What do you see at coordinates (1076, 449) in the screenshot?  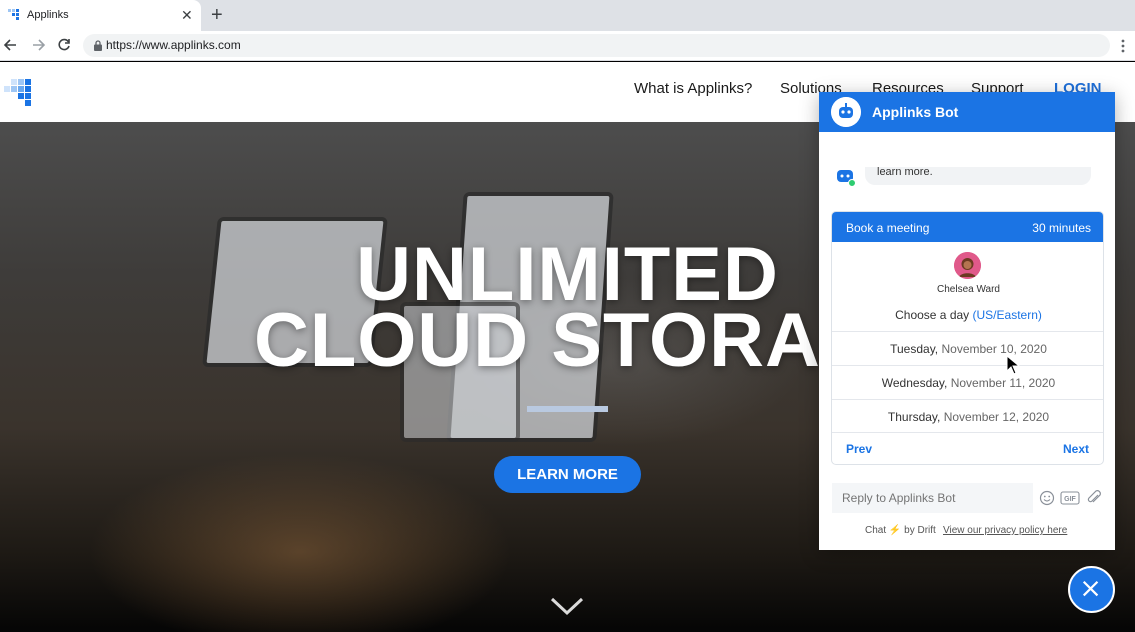 I see `next-days-button: Next` at bounding box center [1076, 449].